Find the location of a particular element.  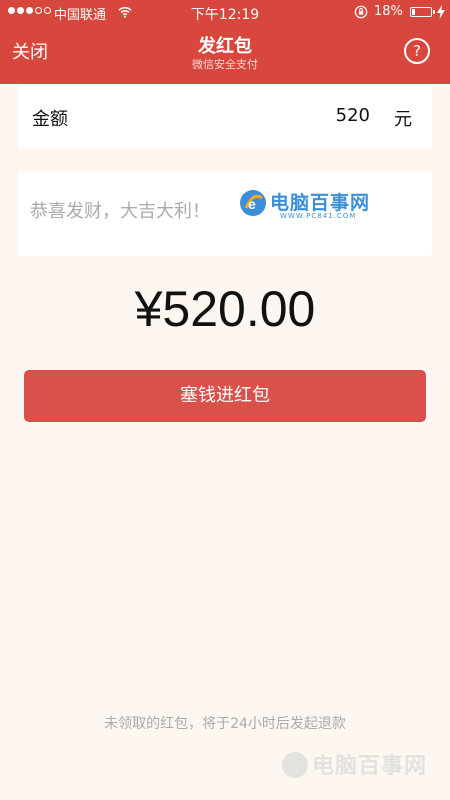

amount-input-field: 金额 520 元 is located at coordinates (225, 117).